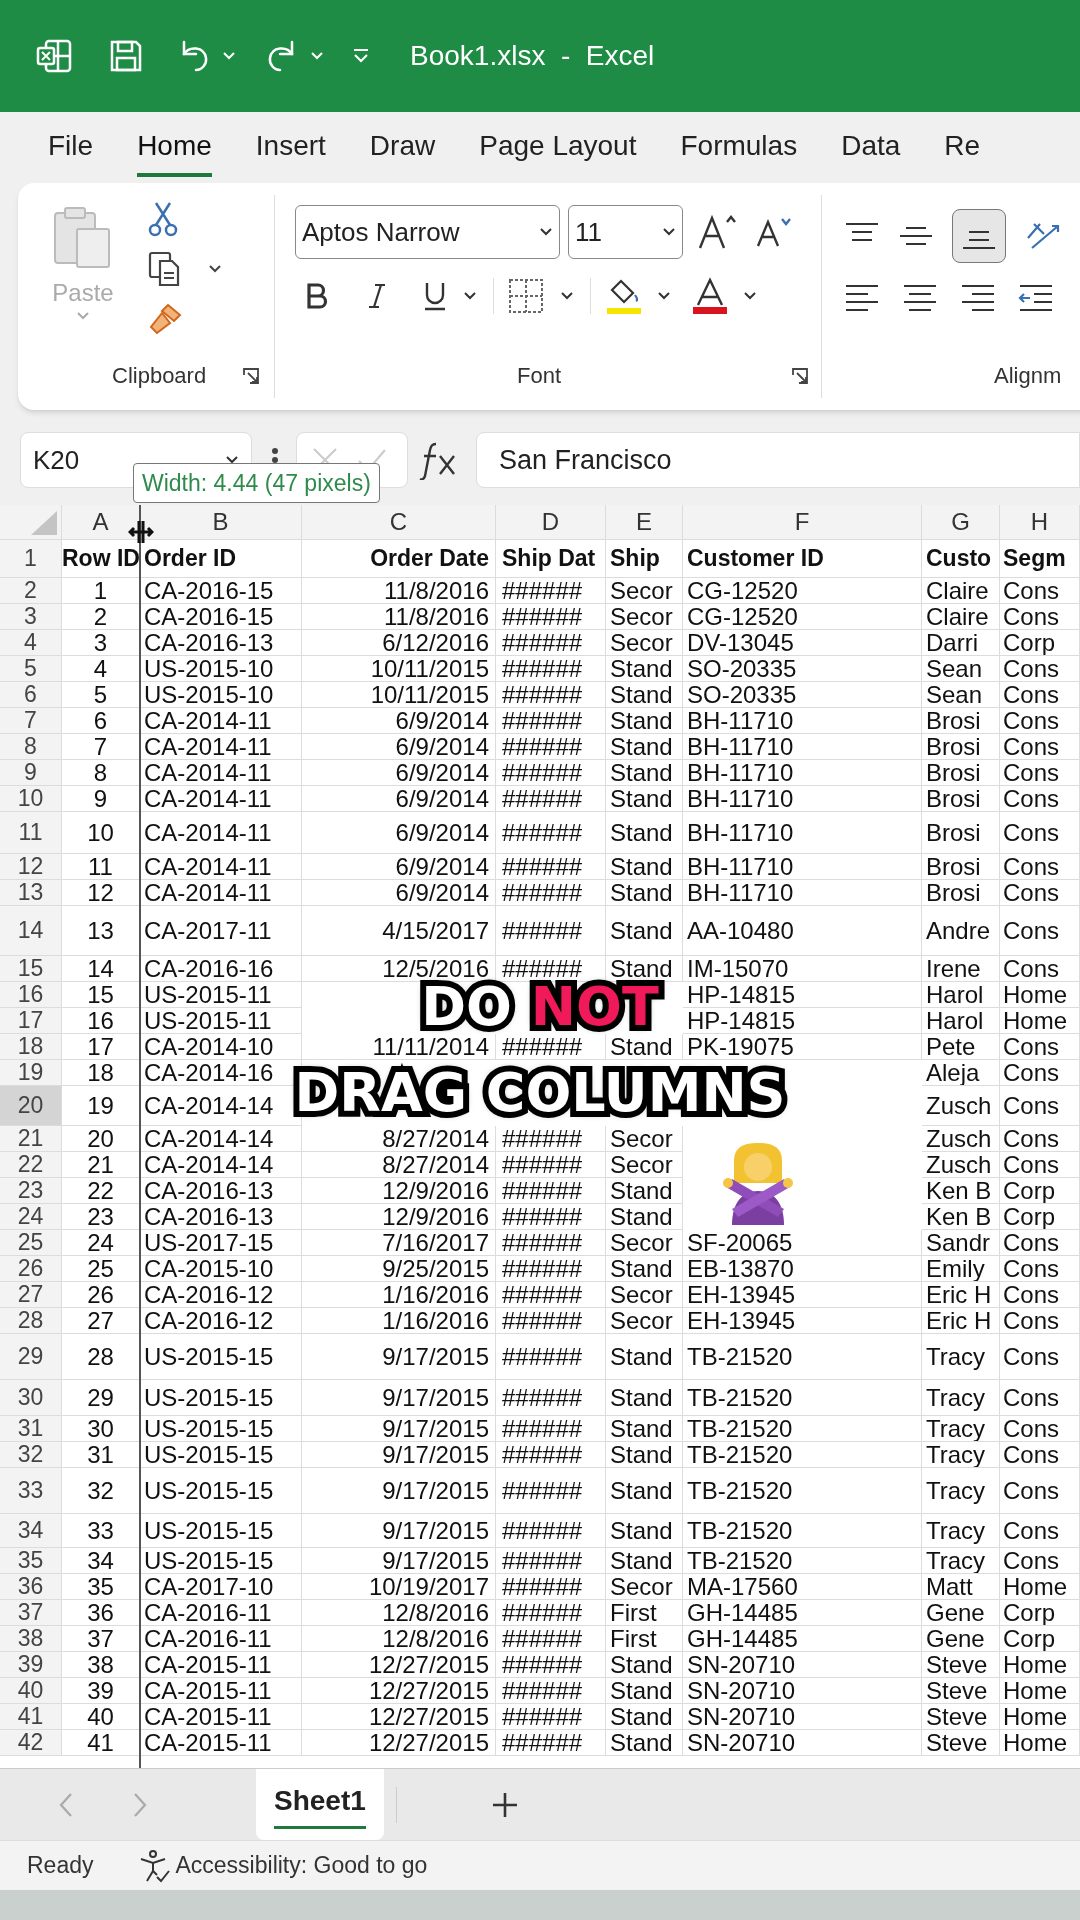  Describe the element at coordinates (30, 1454) in the screenshot. I see `row-header: 32` at that location.